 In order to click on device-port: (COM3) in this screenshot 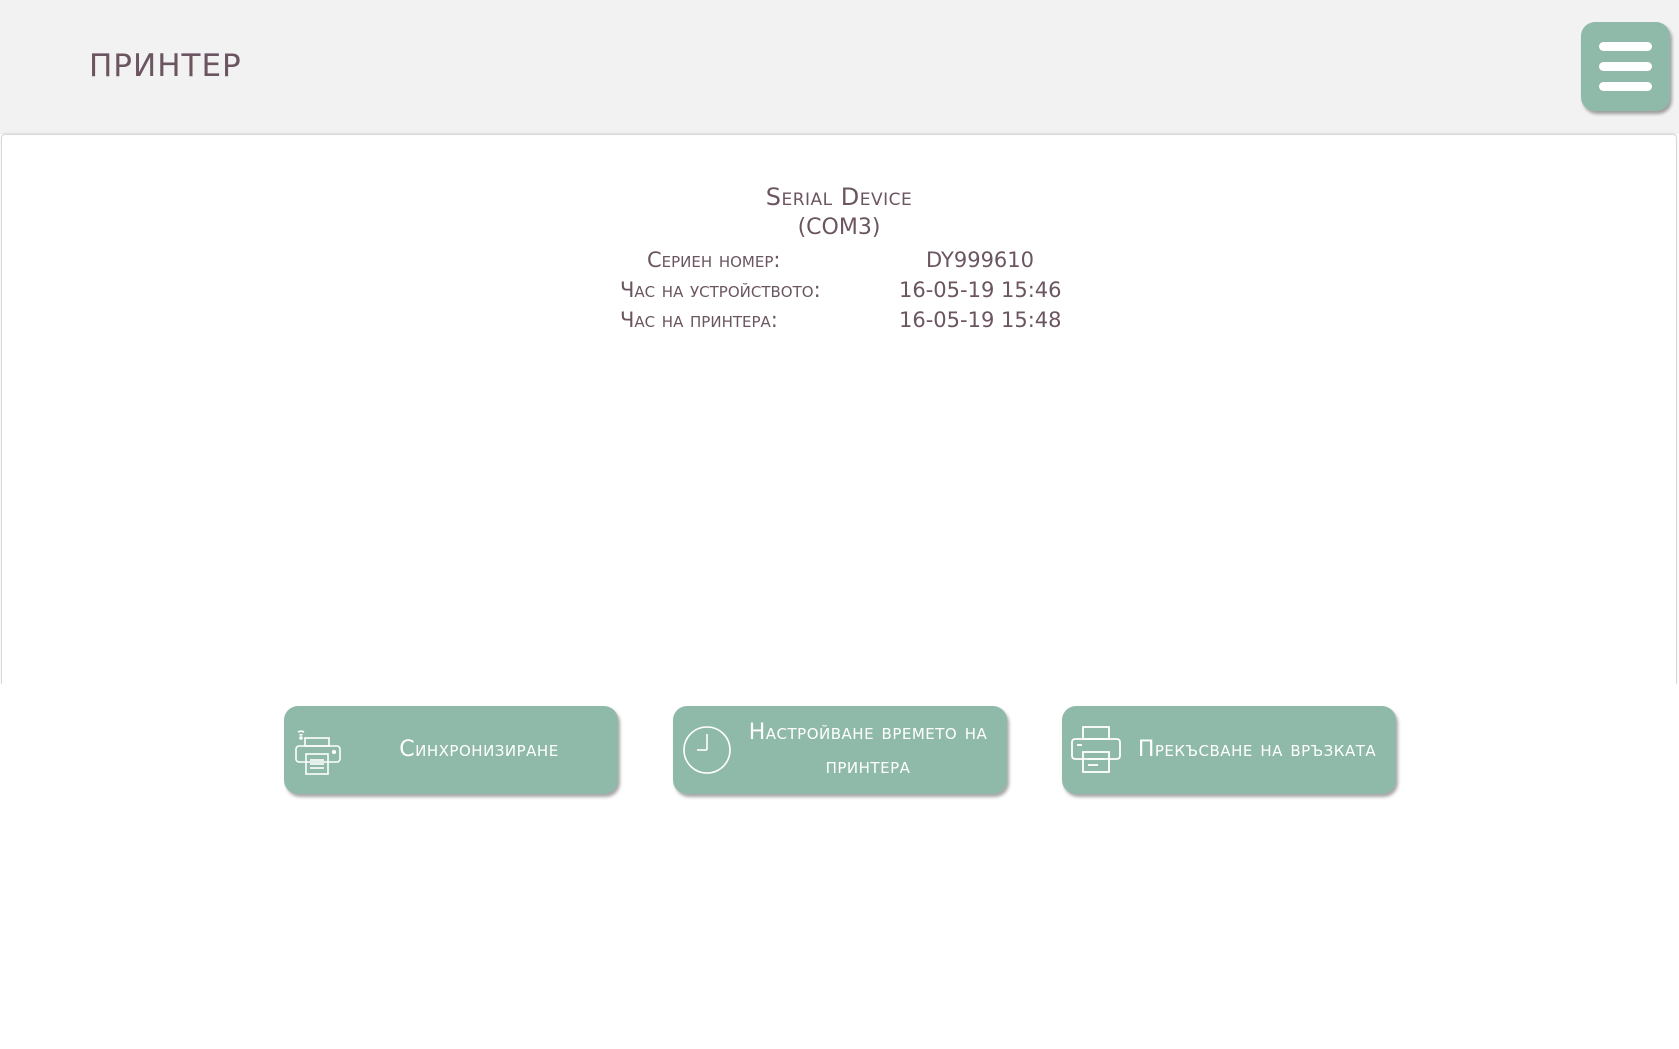, I will do `click(839, 227)`.